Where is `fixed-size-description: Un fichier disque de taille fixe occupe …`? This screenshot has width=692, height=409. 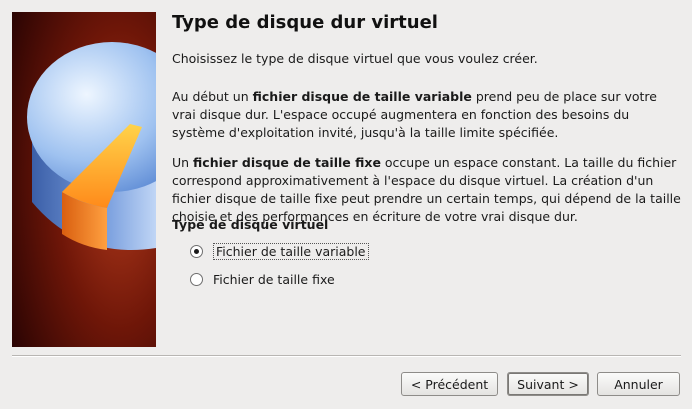
fixed-size-description: Un fichier disque de taille fixe occupe … is located at coordinates (427, 190).